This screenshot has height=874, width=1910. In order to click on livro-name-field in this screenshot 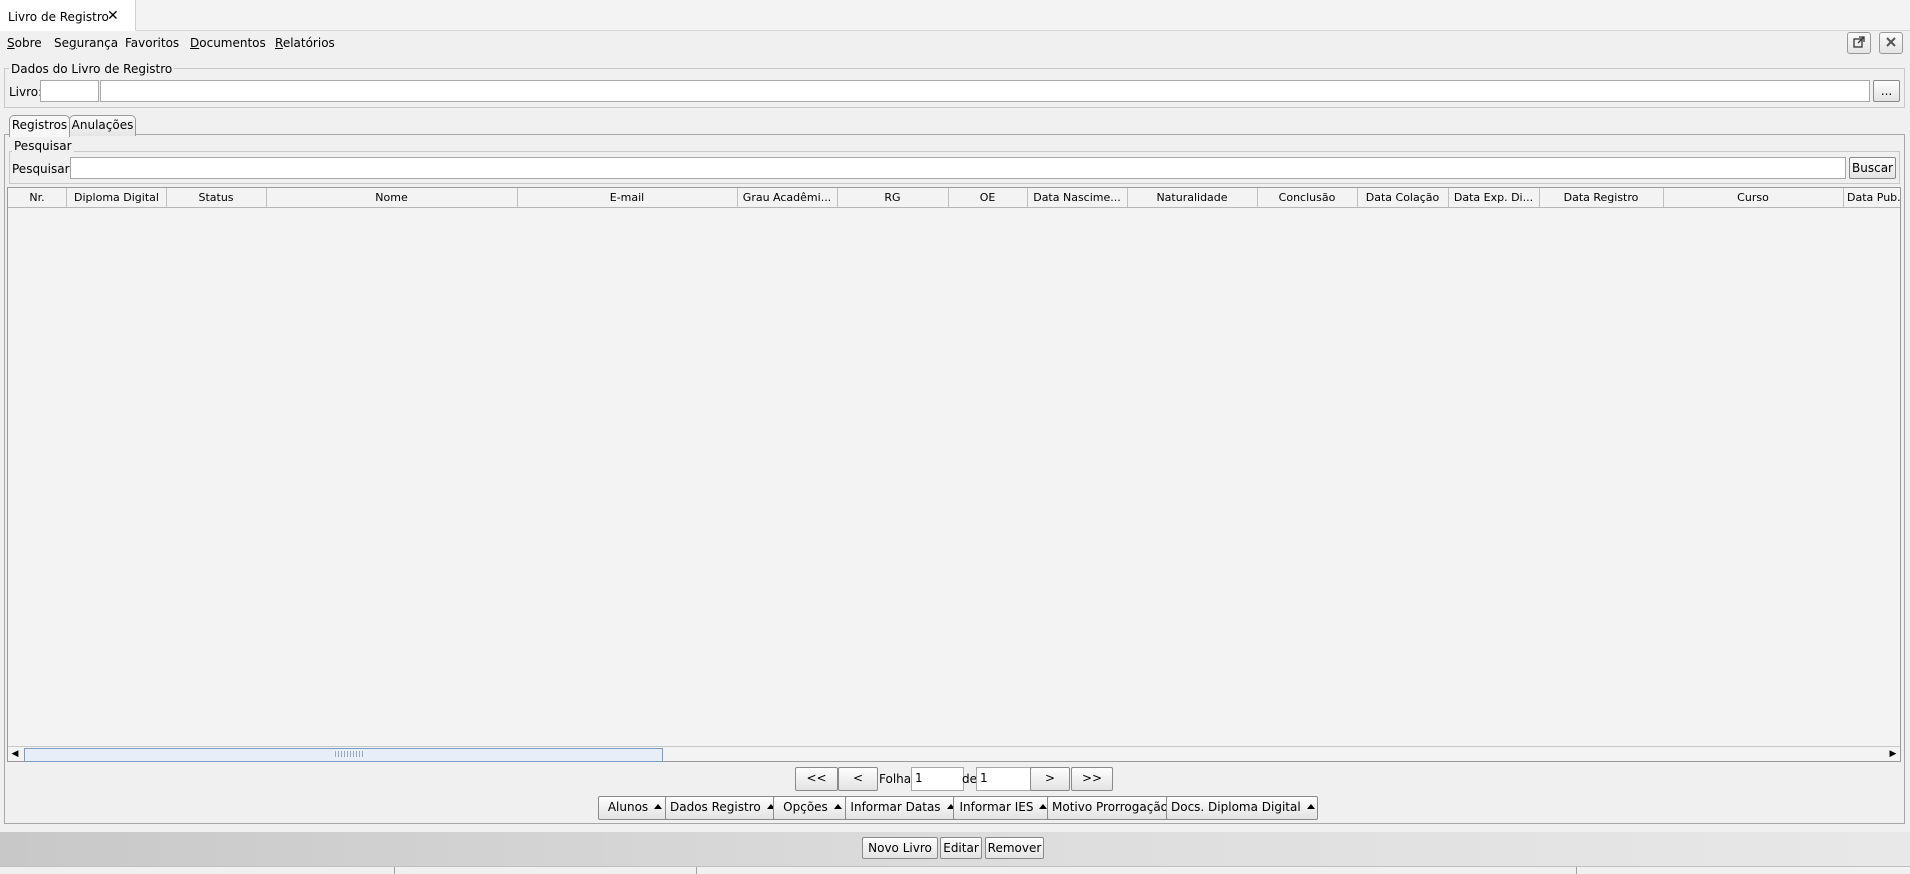, I will do `click(985, 91)`.